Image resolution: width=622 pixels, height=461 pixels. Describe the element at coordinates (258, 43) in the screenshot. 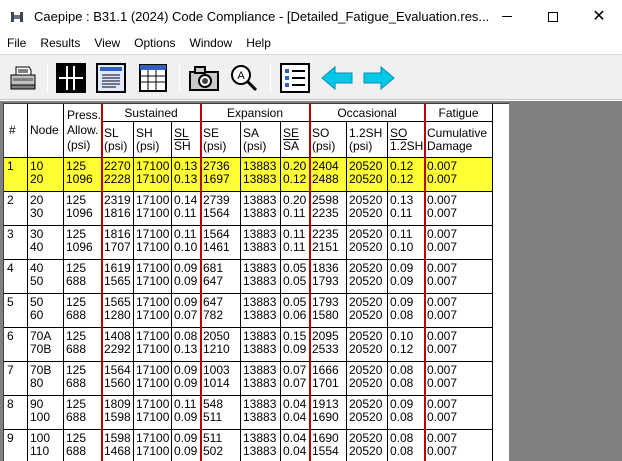

I see `menu-help: Help` at that location.